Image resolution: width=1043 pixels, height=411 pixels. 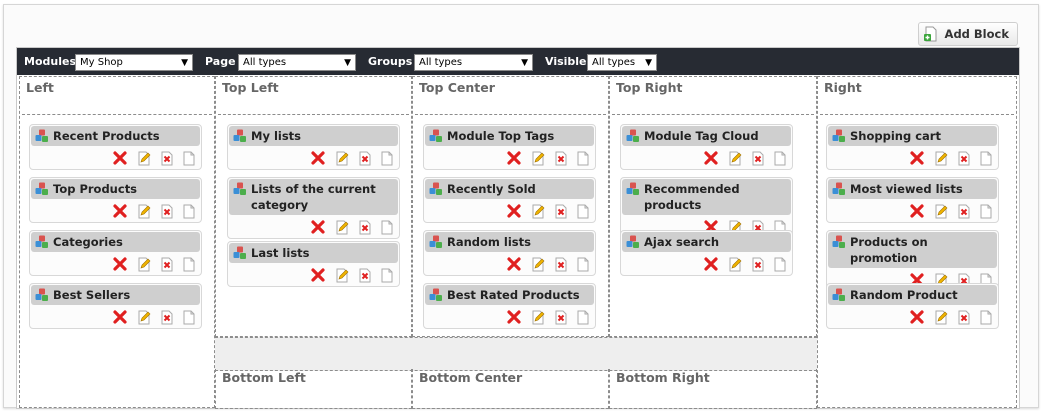 I want to click on module-block-header: Best Rated Products, so click(x=509, y=295).